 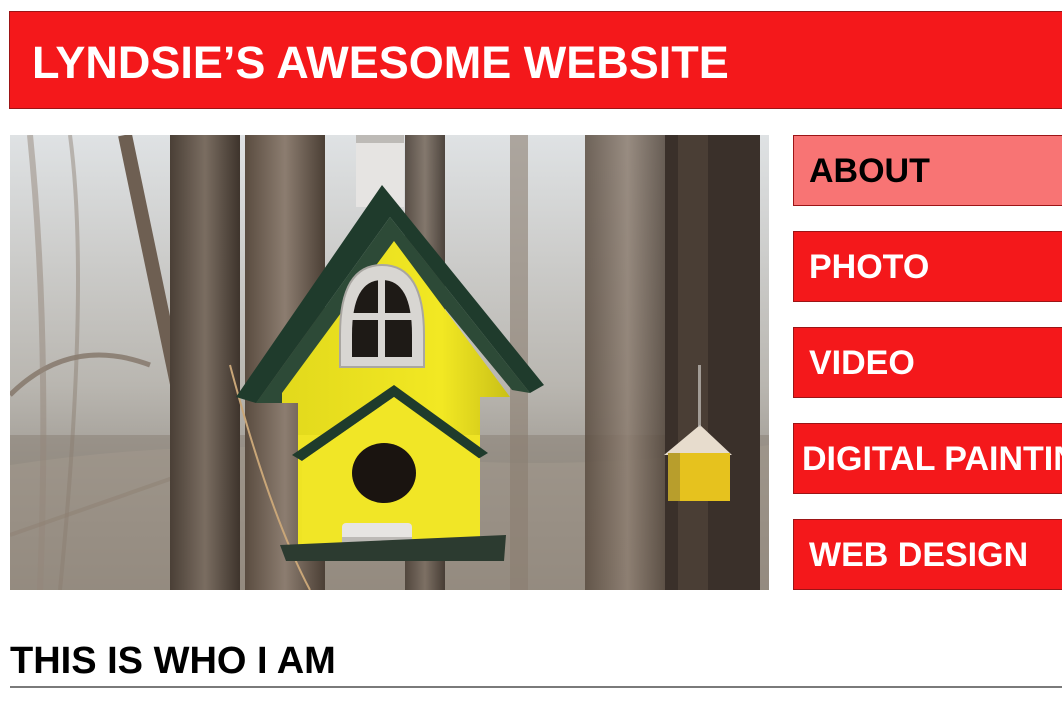 I want to click on section-title: THIS IS WHO I AM, so click(x=173, y=661).